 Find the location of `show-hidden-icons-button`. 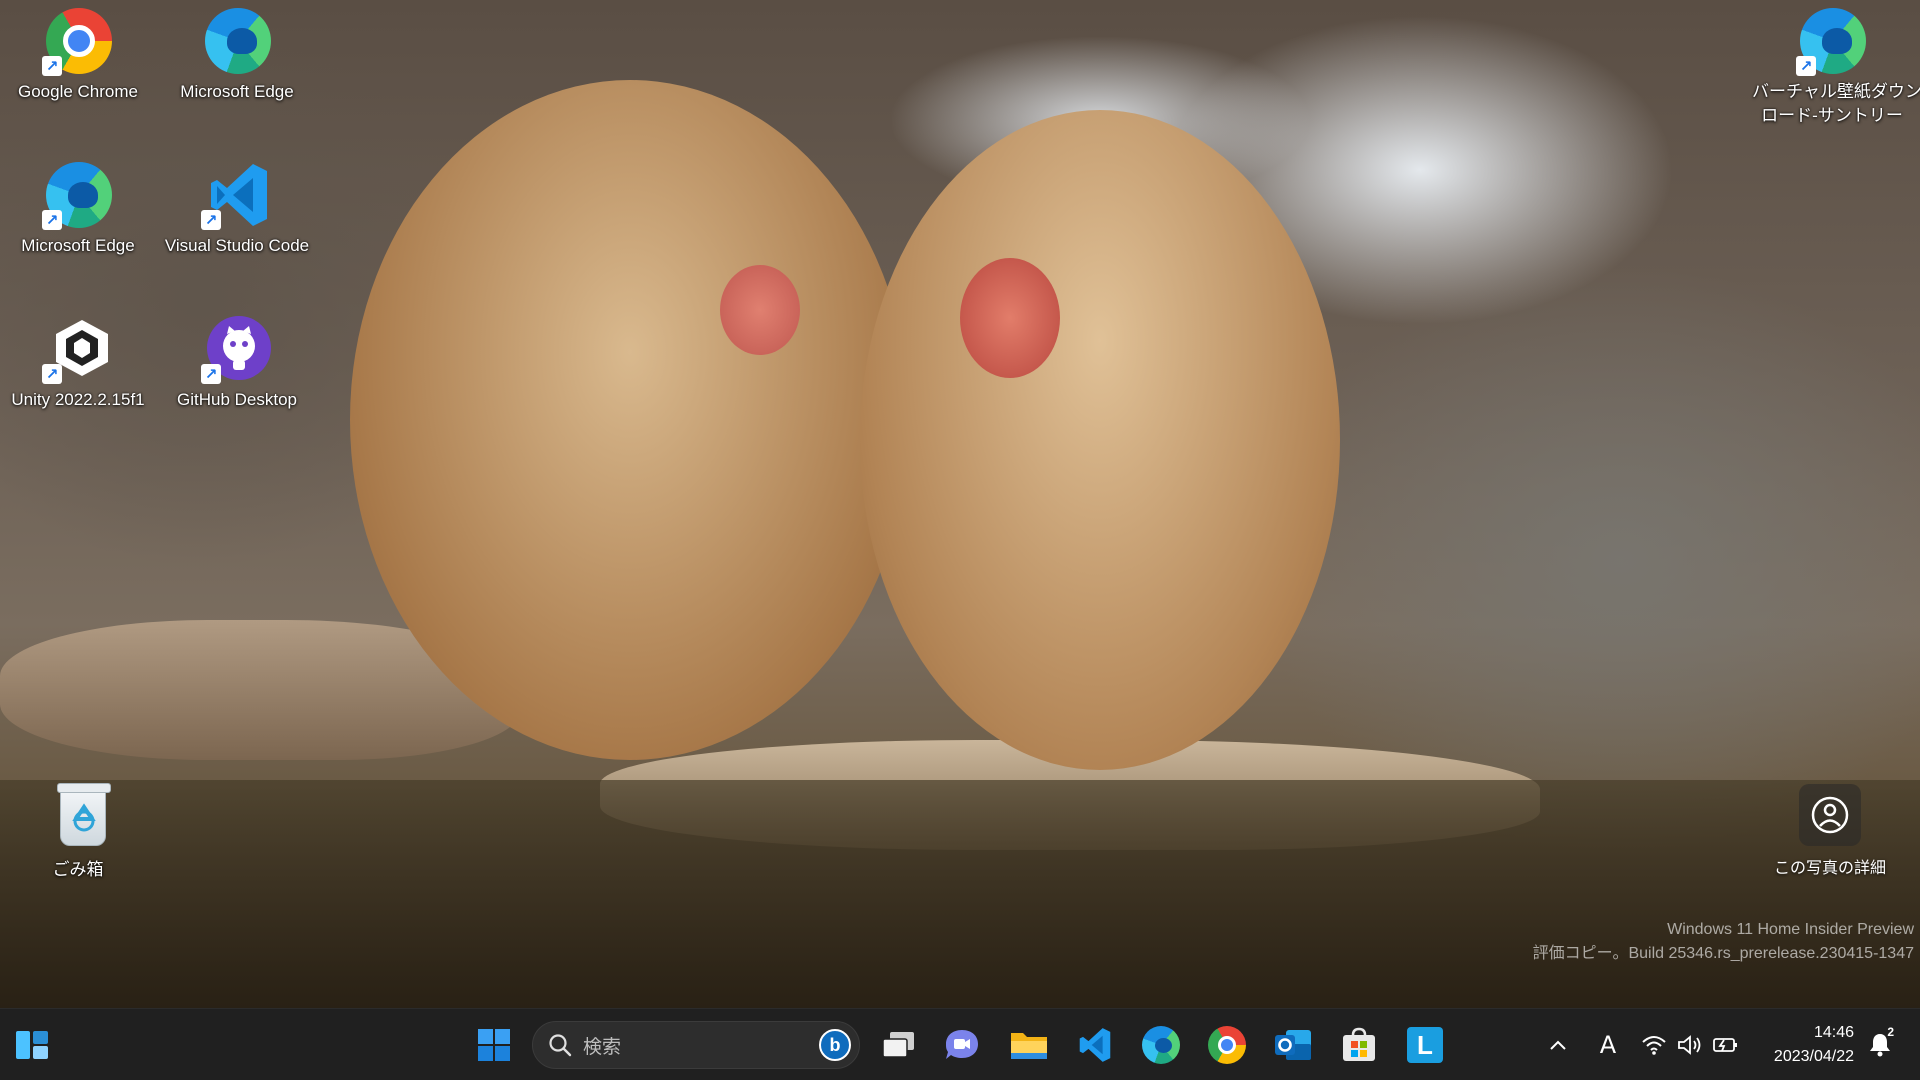

show-hidden-icons-button is located at coordinates (1558, 1045).